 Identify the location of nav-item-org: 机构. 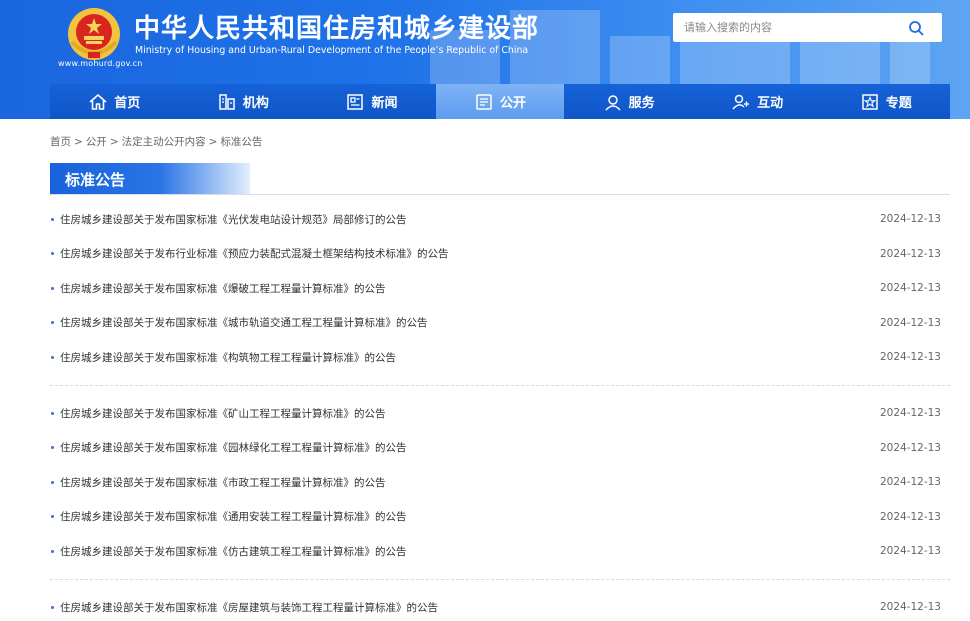
(243, 101).